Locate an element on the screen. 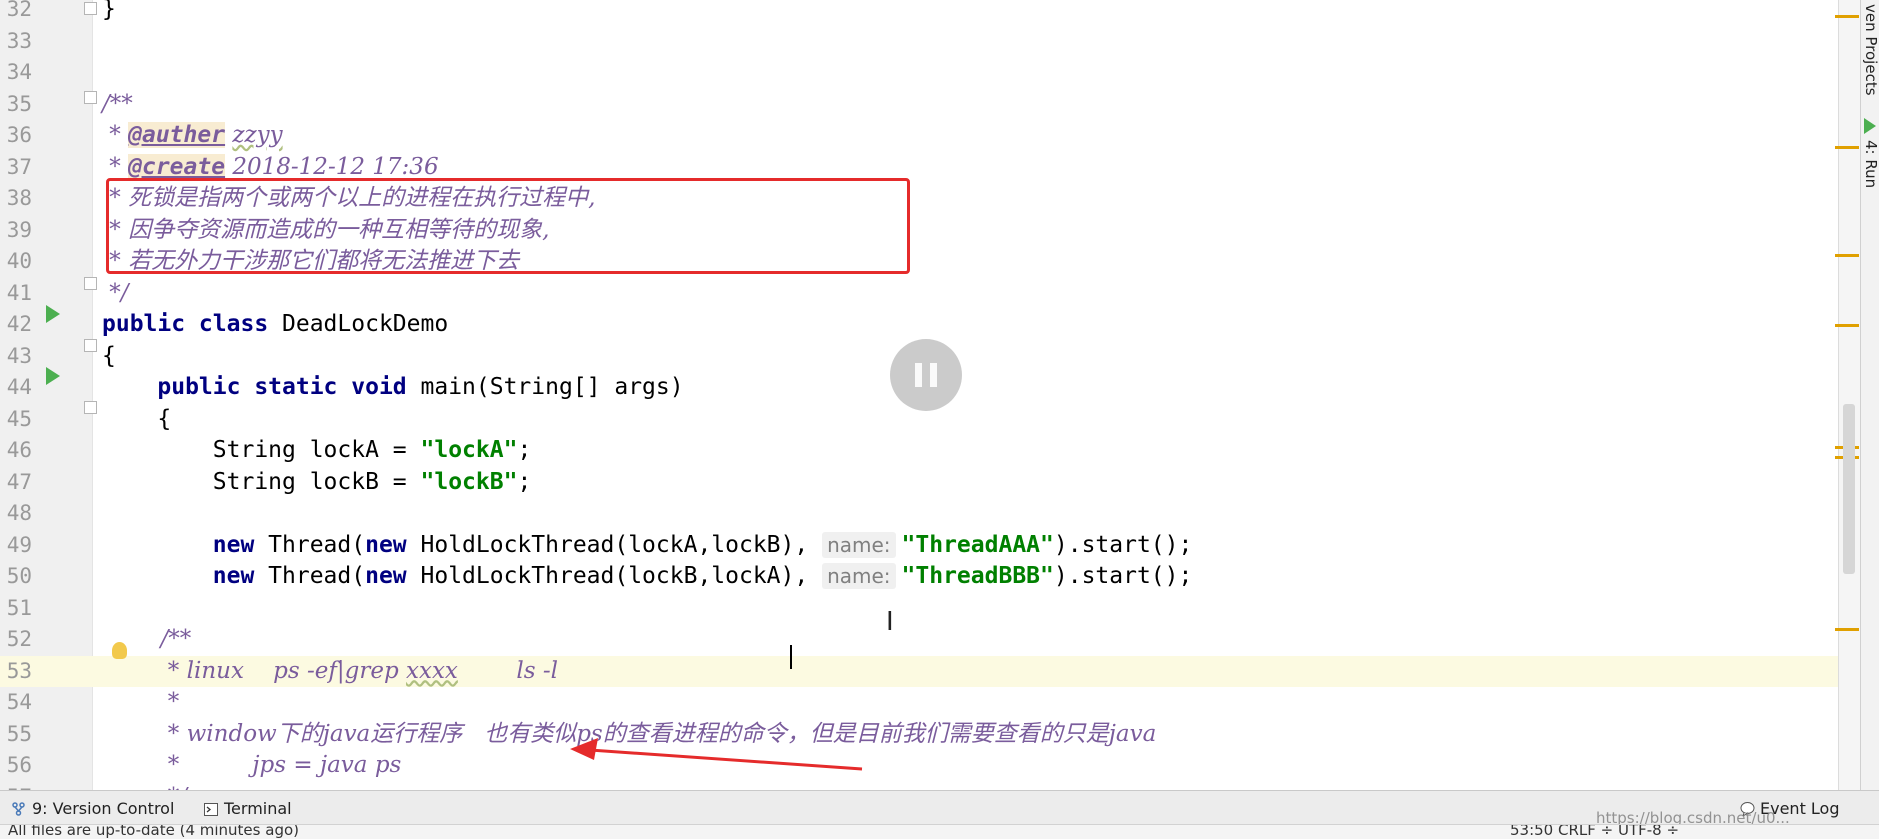 Image resolution: width=1879 pixels, height=839 pixels. code-token: zzyy is located at coordinates (257, 135).